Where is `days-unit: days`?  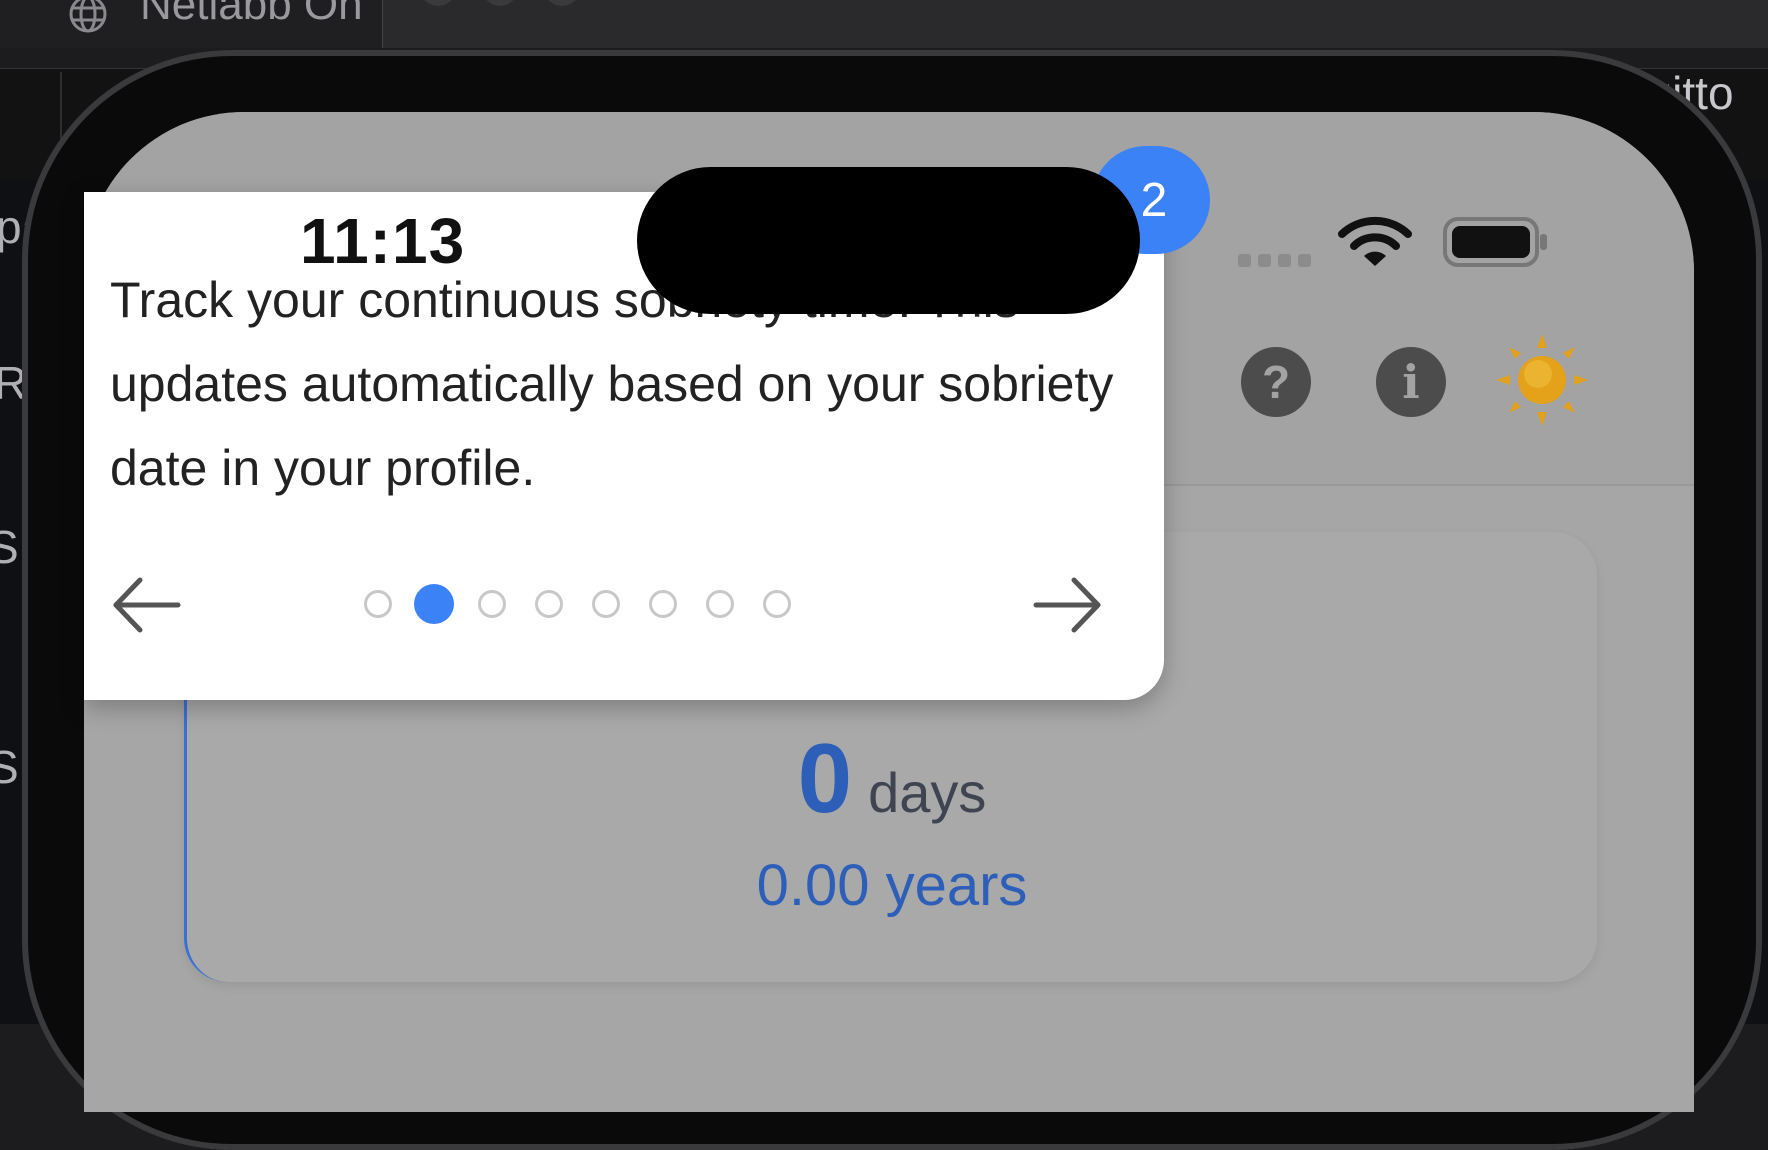
days-unit: days is located at coordinates (927, 792).